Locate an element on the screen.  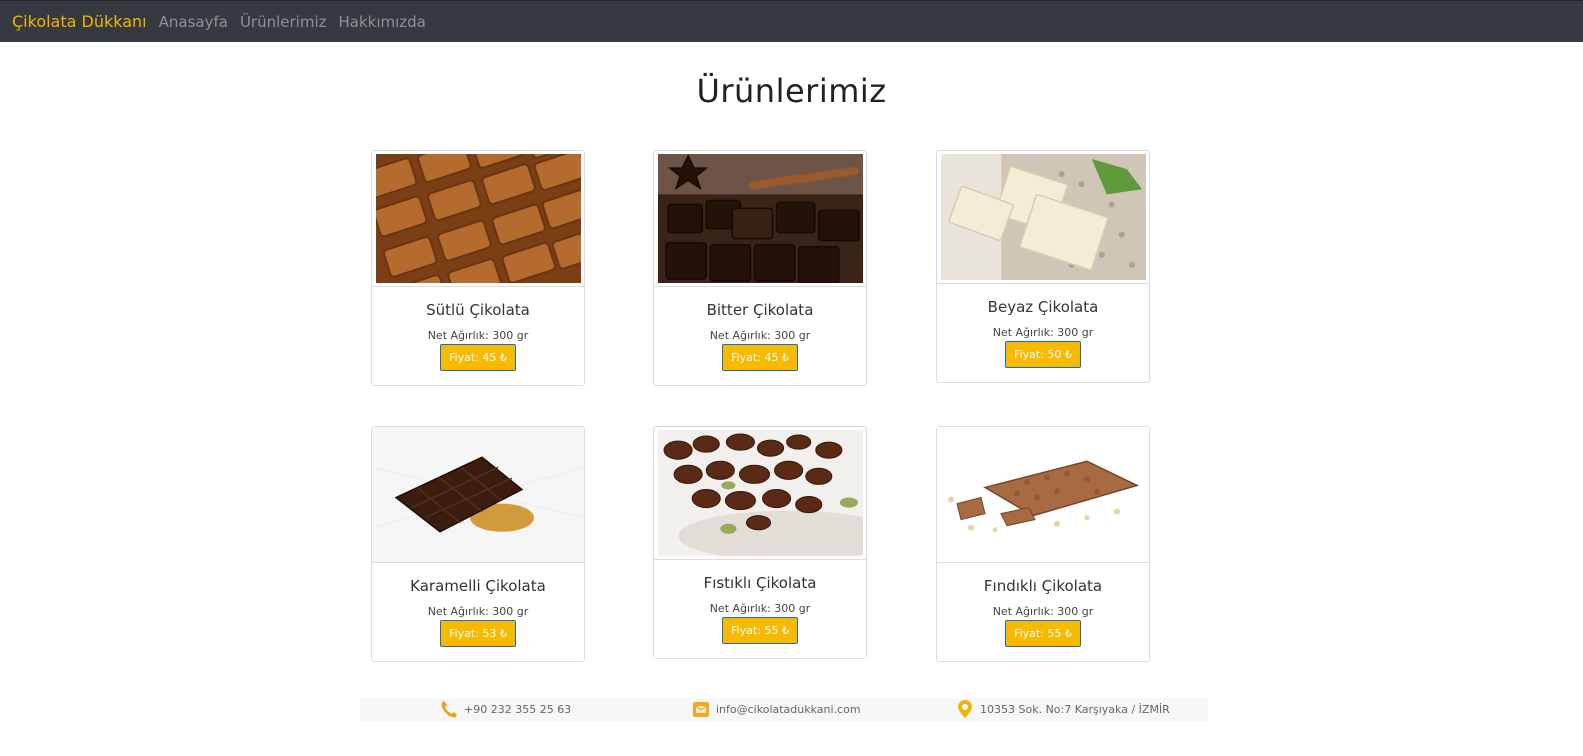
footer-phone: +90 232 355 25 63 is located at coordinates (505, 709).